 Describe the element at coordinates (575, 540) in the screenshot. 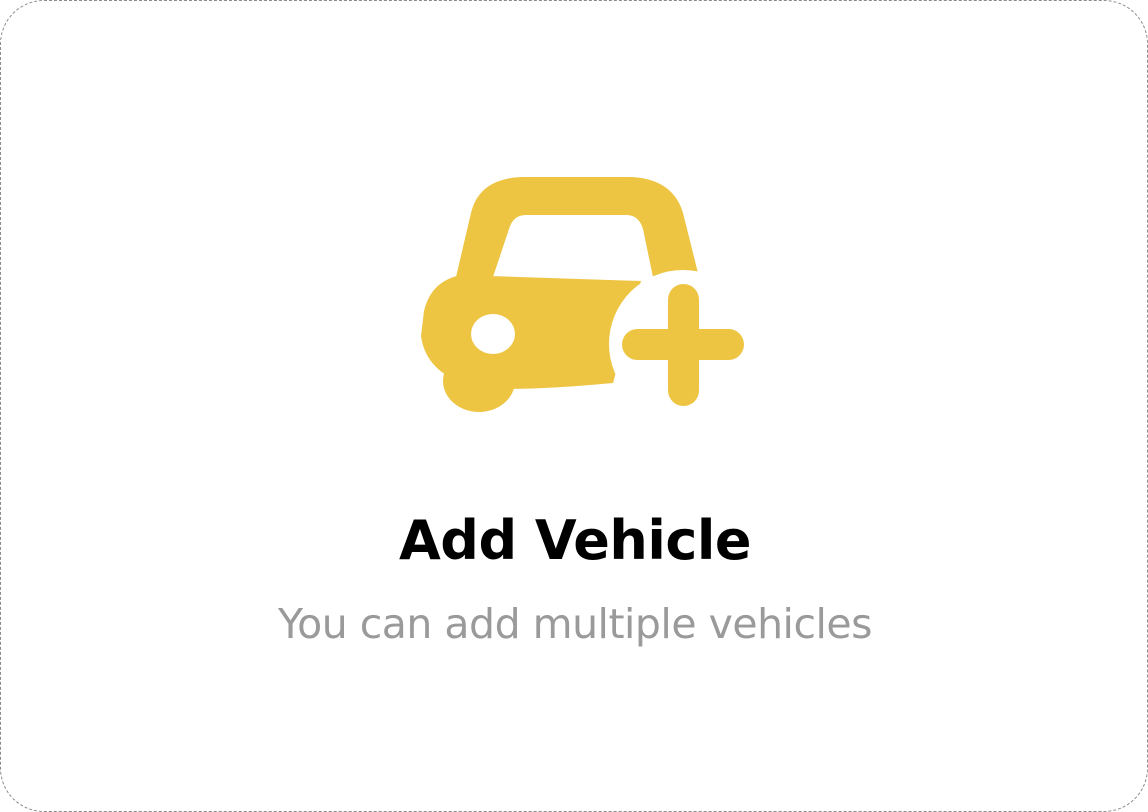

I see `card-title: Add Vehicle` at that location.